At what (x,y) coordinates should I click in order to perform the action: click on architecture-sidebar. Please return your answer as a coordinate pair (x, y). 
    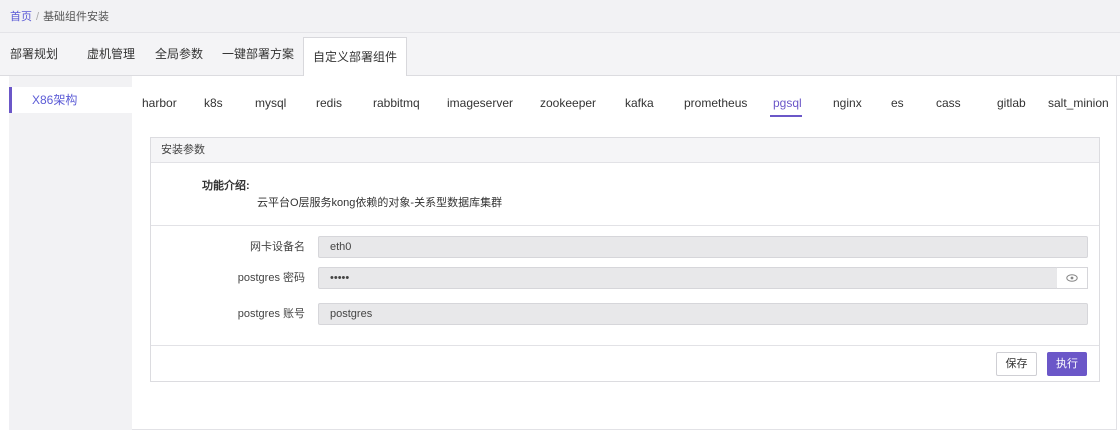
    Looking at the image, I should click on (70, 253).